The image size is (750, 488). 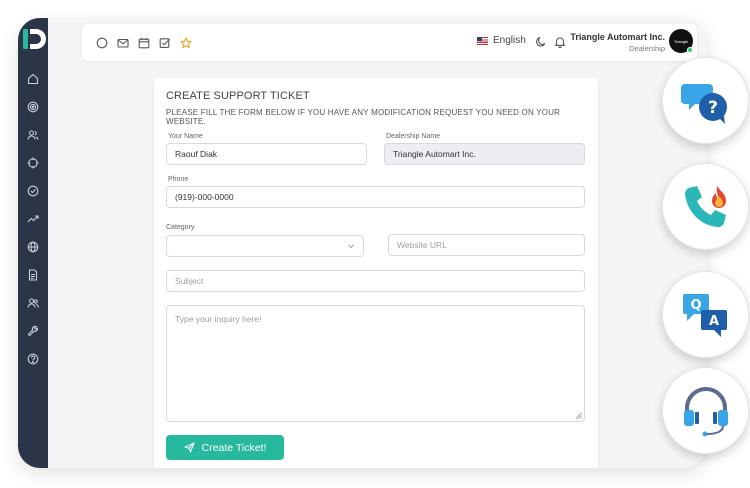 I want to click on language-selector: English, so click(x=501, y=40).